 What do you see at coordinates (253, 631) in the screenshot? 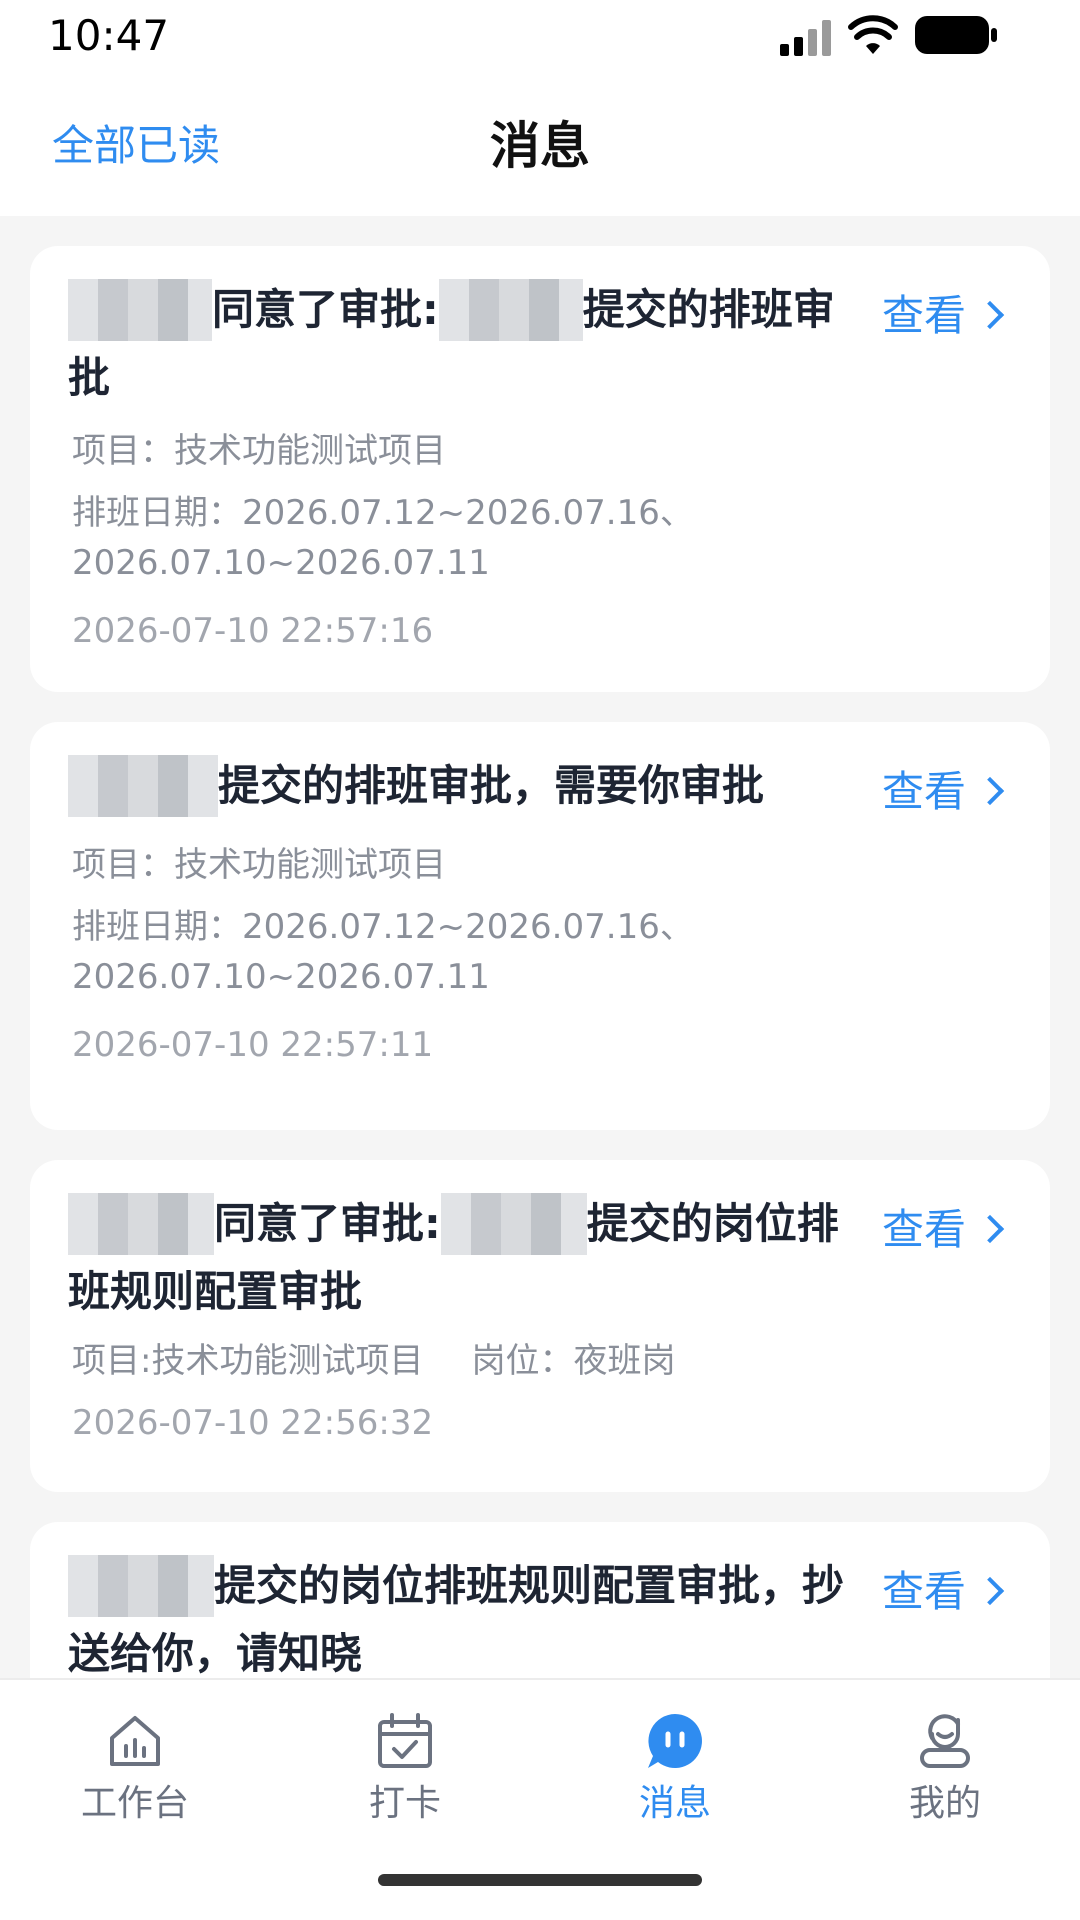
I see `message-time: 2026-07-10 22:57:16` at bounding box center [253, 631].